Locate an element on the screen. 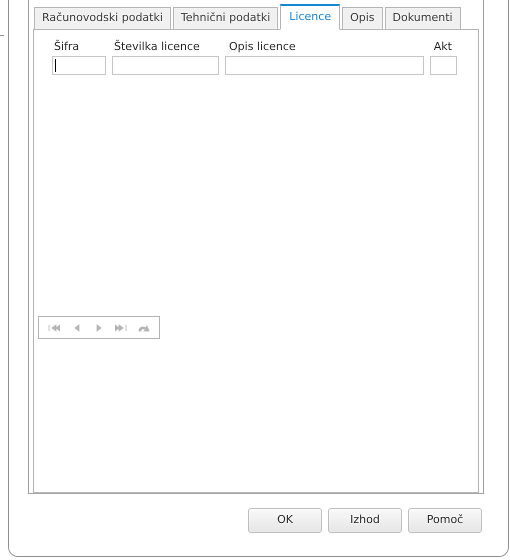 The width and height of the screenshot is (510, 560). dialog-button: OK is located at coordinates (285, 520).